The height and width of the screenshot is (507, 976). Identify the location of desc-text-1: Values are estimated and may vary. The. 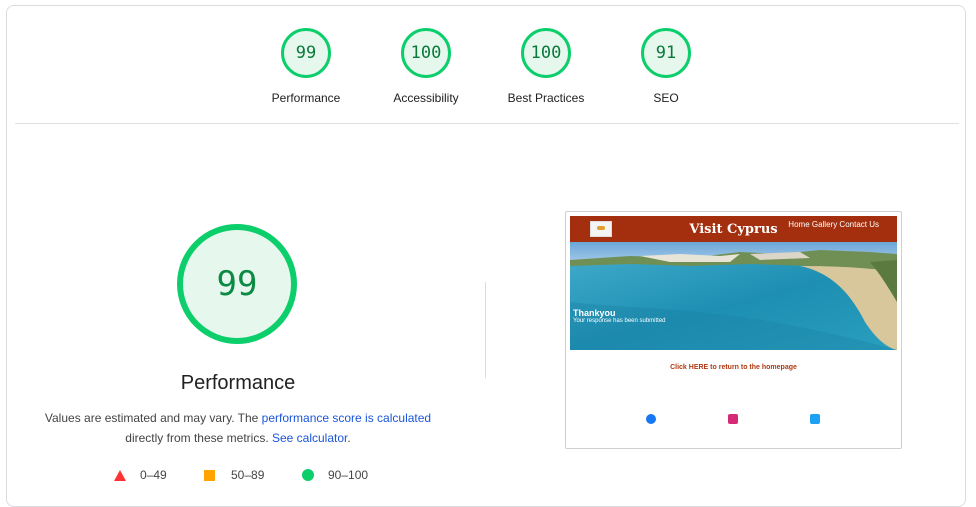
(153, 418).